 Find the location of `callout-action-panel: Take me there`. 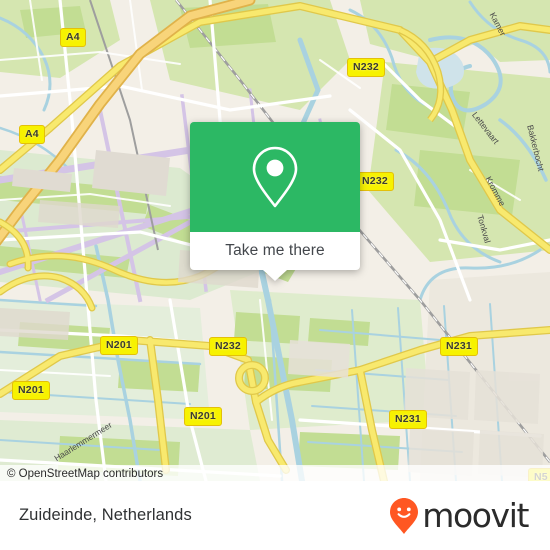

callout-action-panel: Take me there is located at coordinates (275, 256).